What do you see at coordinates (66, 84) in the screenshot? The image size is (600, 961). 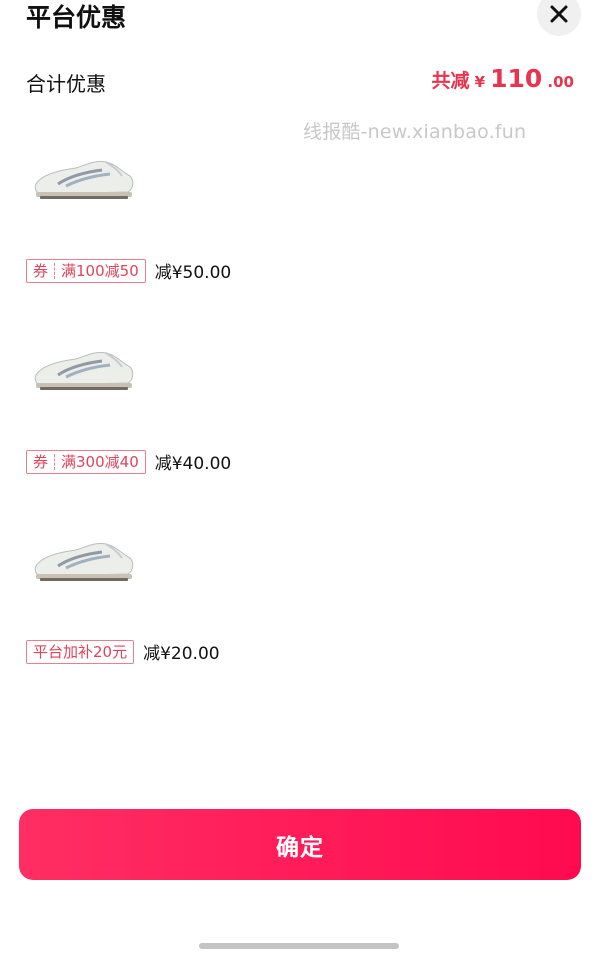 I see `summary-label: 合计优惠` at bounding box center [66, 84].